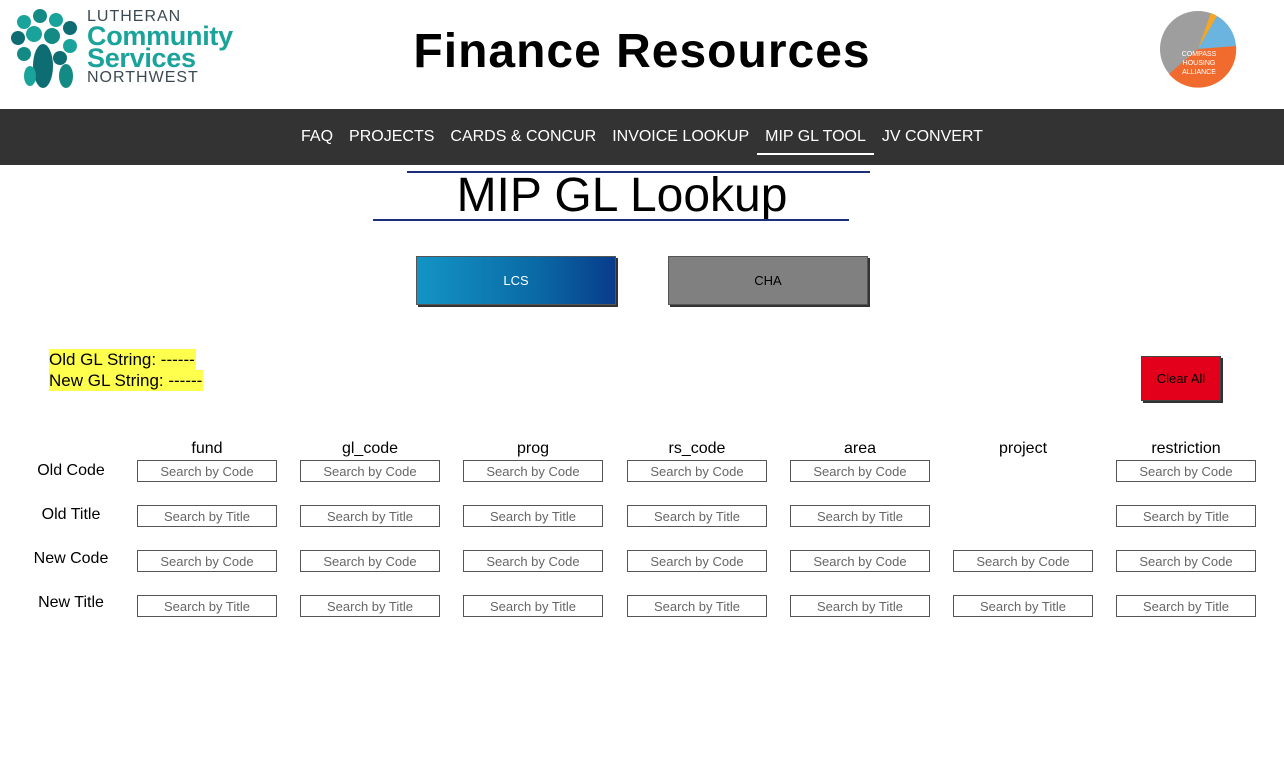  Describe the element at coordinates (207, 516) in the screenshot. I see `old-fund-title-input` at that location.